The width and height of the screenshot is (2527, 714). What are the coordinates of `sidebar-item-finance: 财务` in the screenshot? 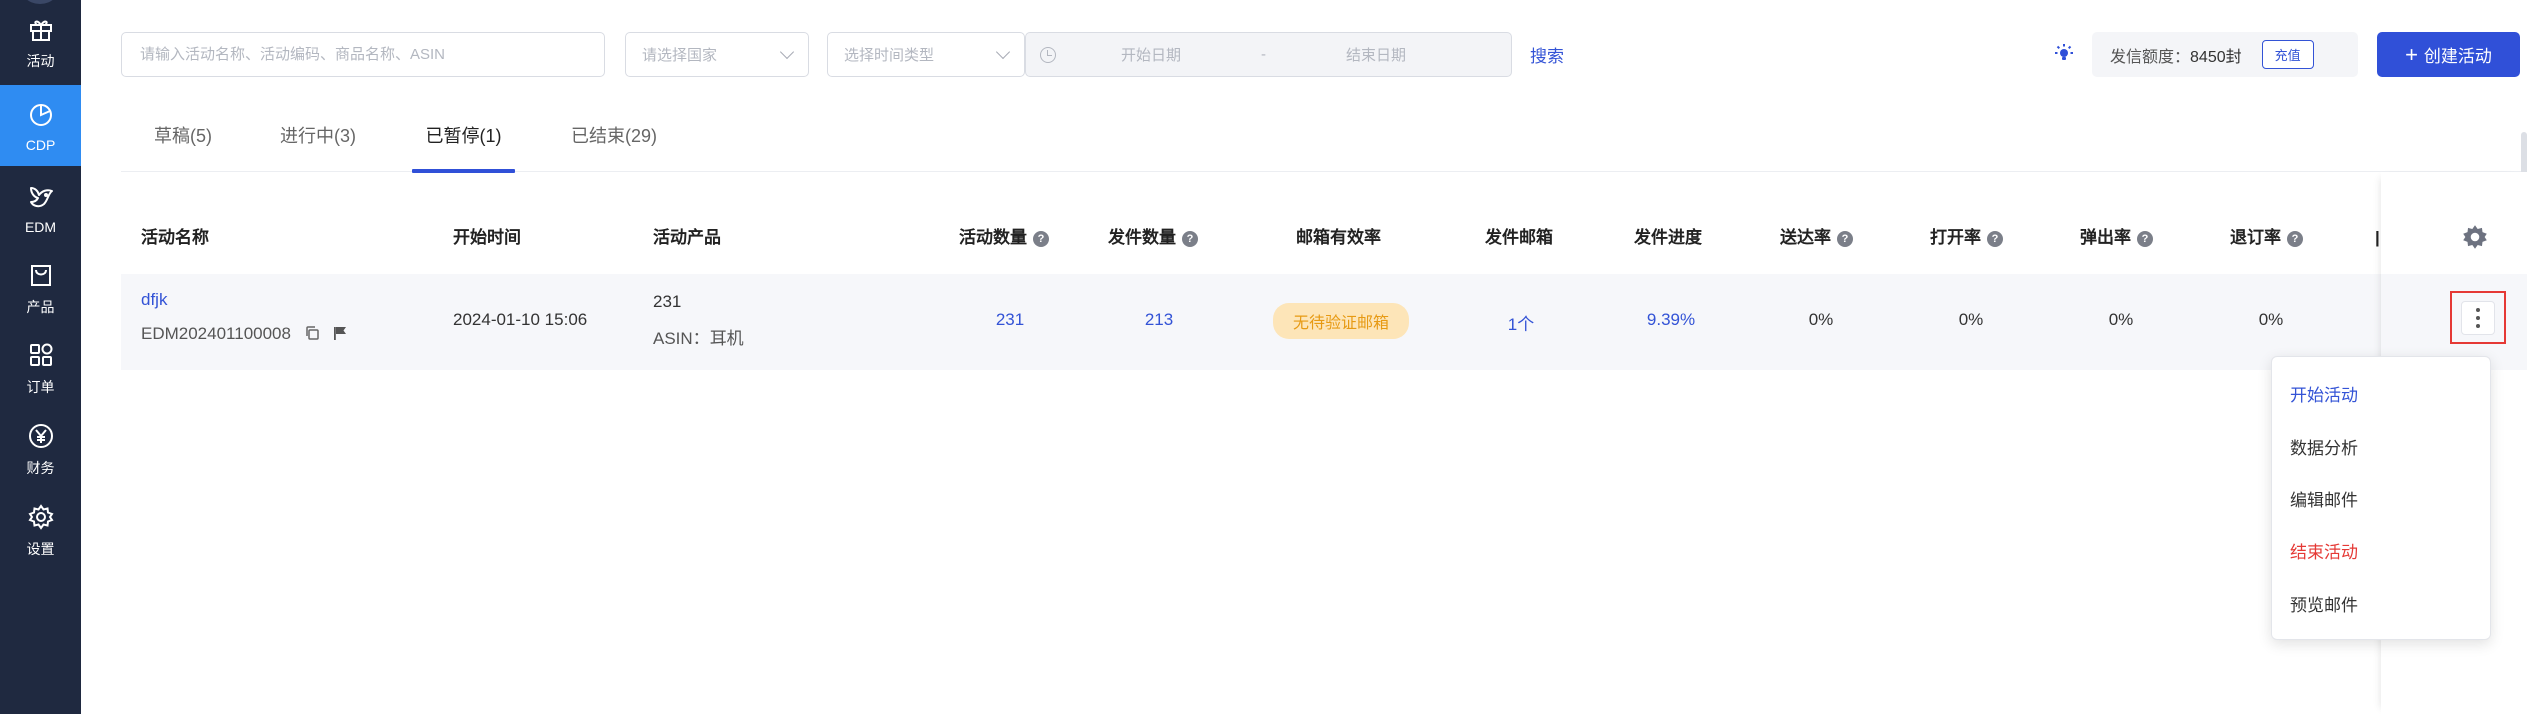 It's located at (40, 449).